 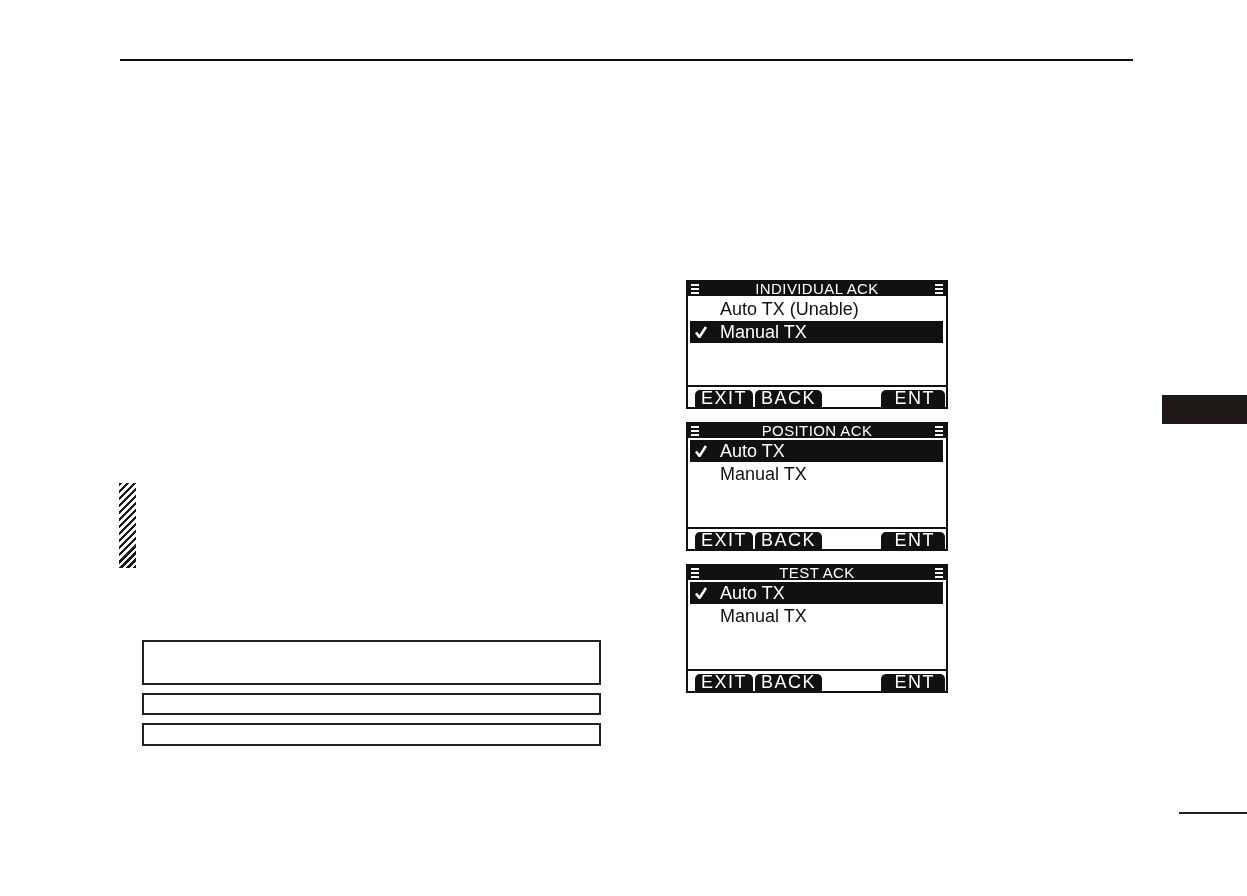 What do you see at coordinates (817, 289) in the screenshot?
I see `screen-title: INDIVIDUAL ACK` at bounding box center [817, 289].